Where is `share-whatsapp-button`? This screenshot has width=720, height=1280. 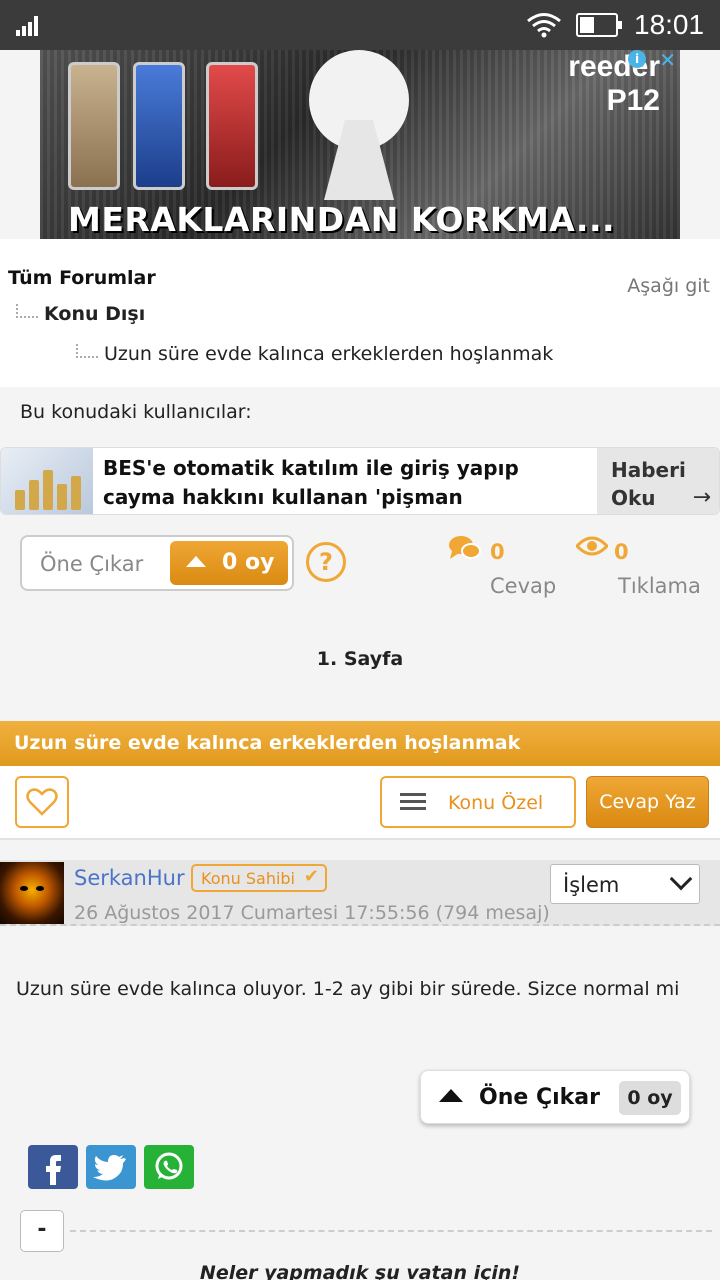 share-whatsapp-button is located at coordinates (169, 1167).